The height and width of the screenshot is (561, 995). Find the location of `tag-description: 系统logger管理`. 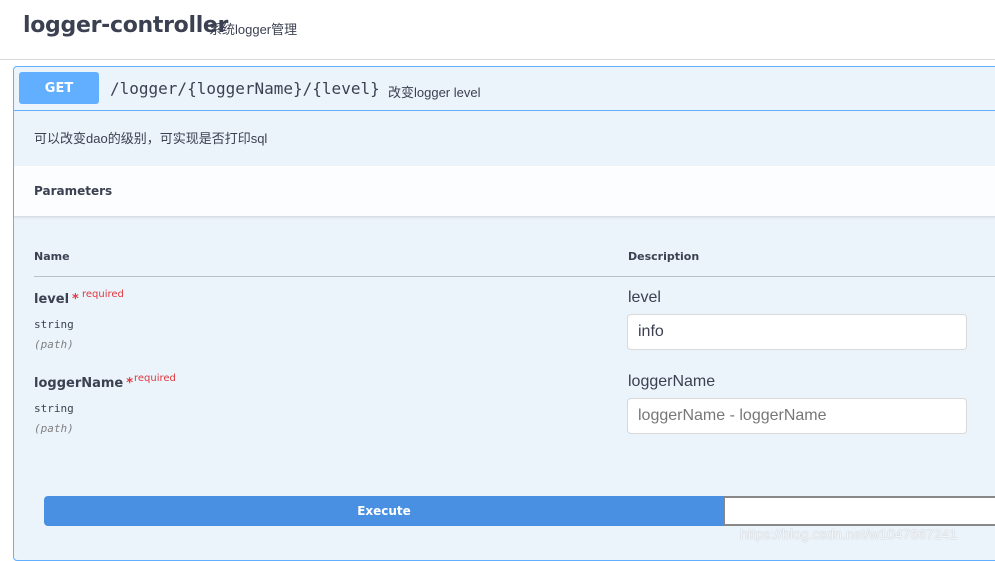

tag-description: 系统logger管理 is located at coordinates (253, 29).